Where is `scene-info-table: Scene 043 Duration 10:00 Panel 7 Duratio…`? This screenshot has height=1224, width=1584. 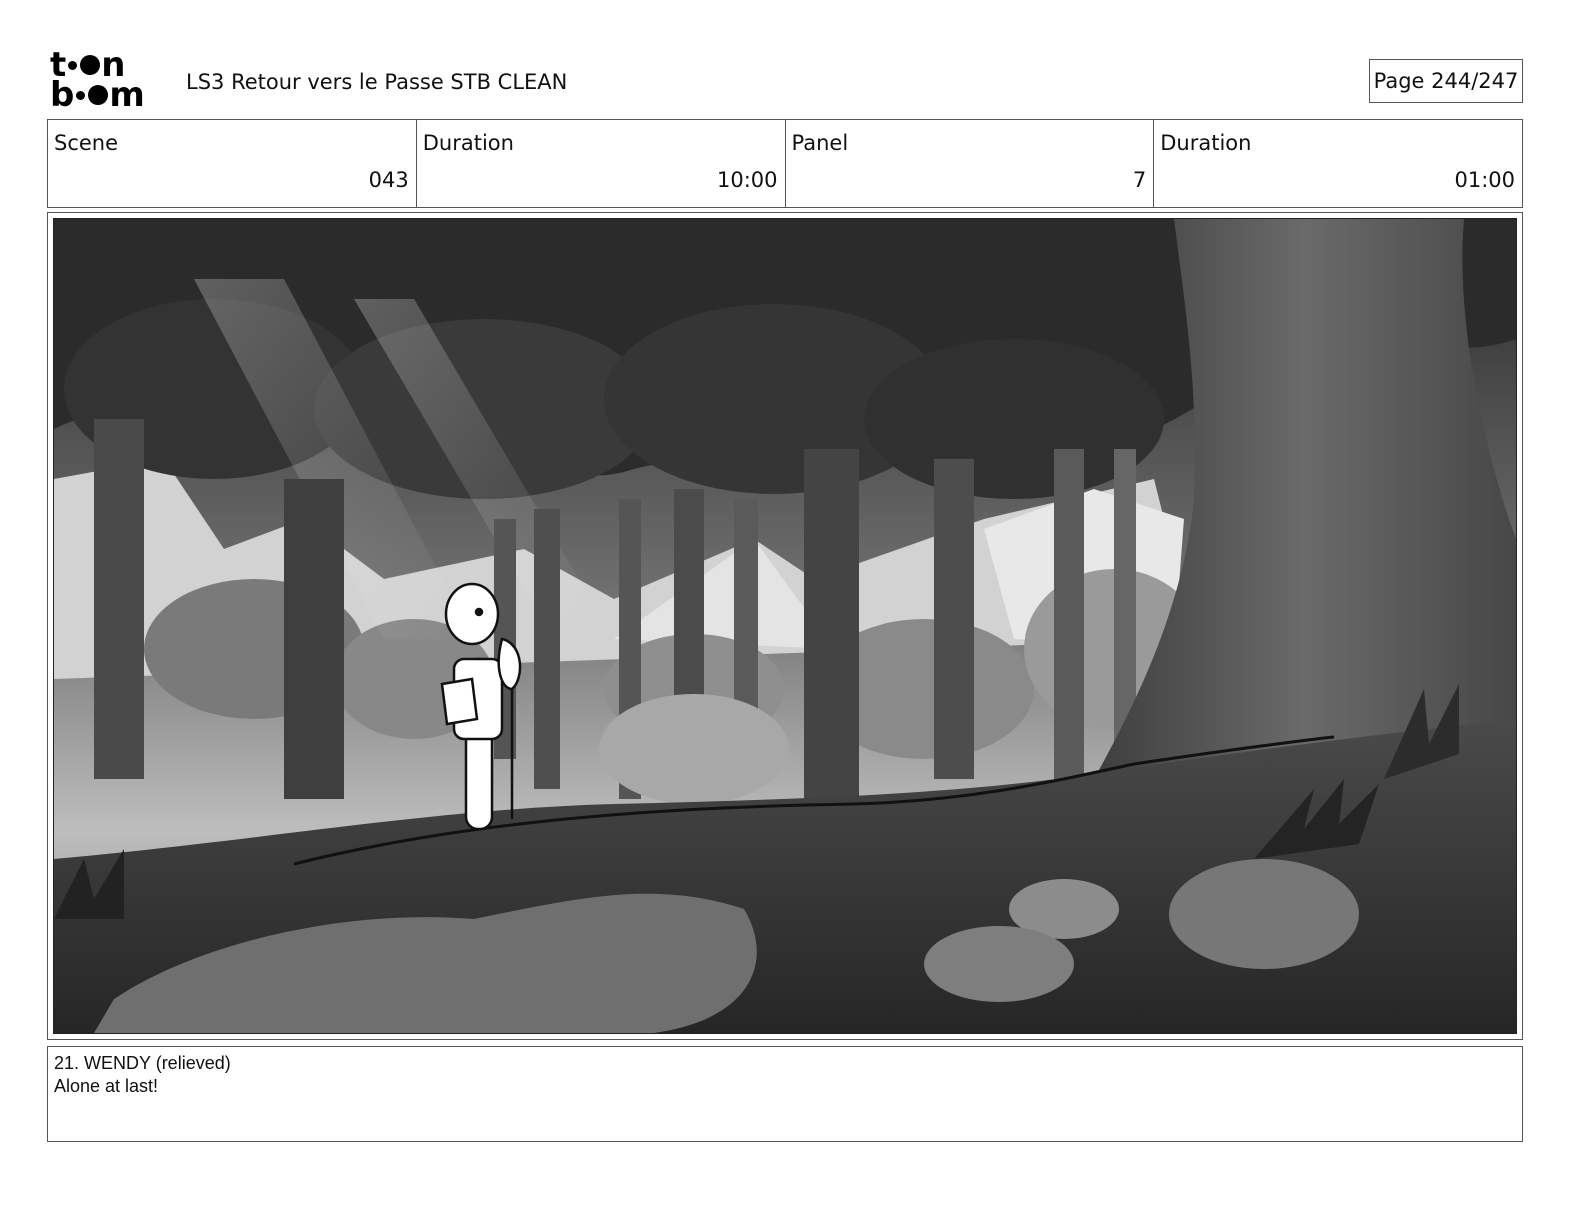 scene-info-table: Scene 043 Duration 10:00 Panel 7 Duratio… is located at coordinates (785, 163).